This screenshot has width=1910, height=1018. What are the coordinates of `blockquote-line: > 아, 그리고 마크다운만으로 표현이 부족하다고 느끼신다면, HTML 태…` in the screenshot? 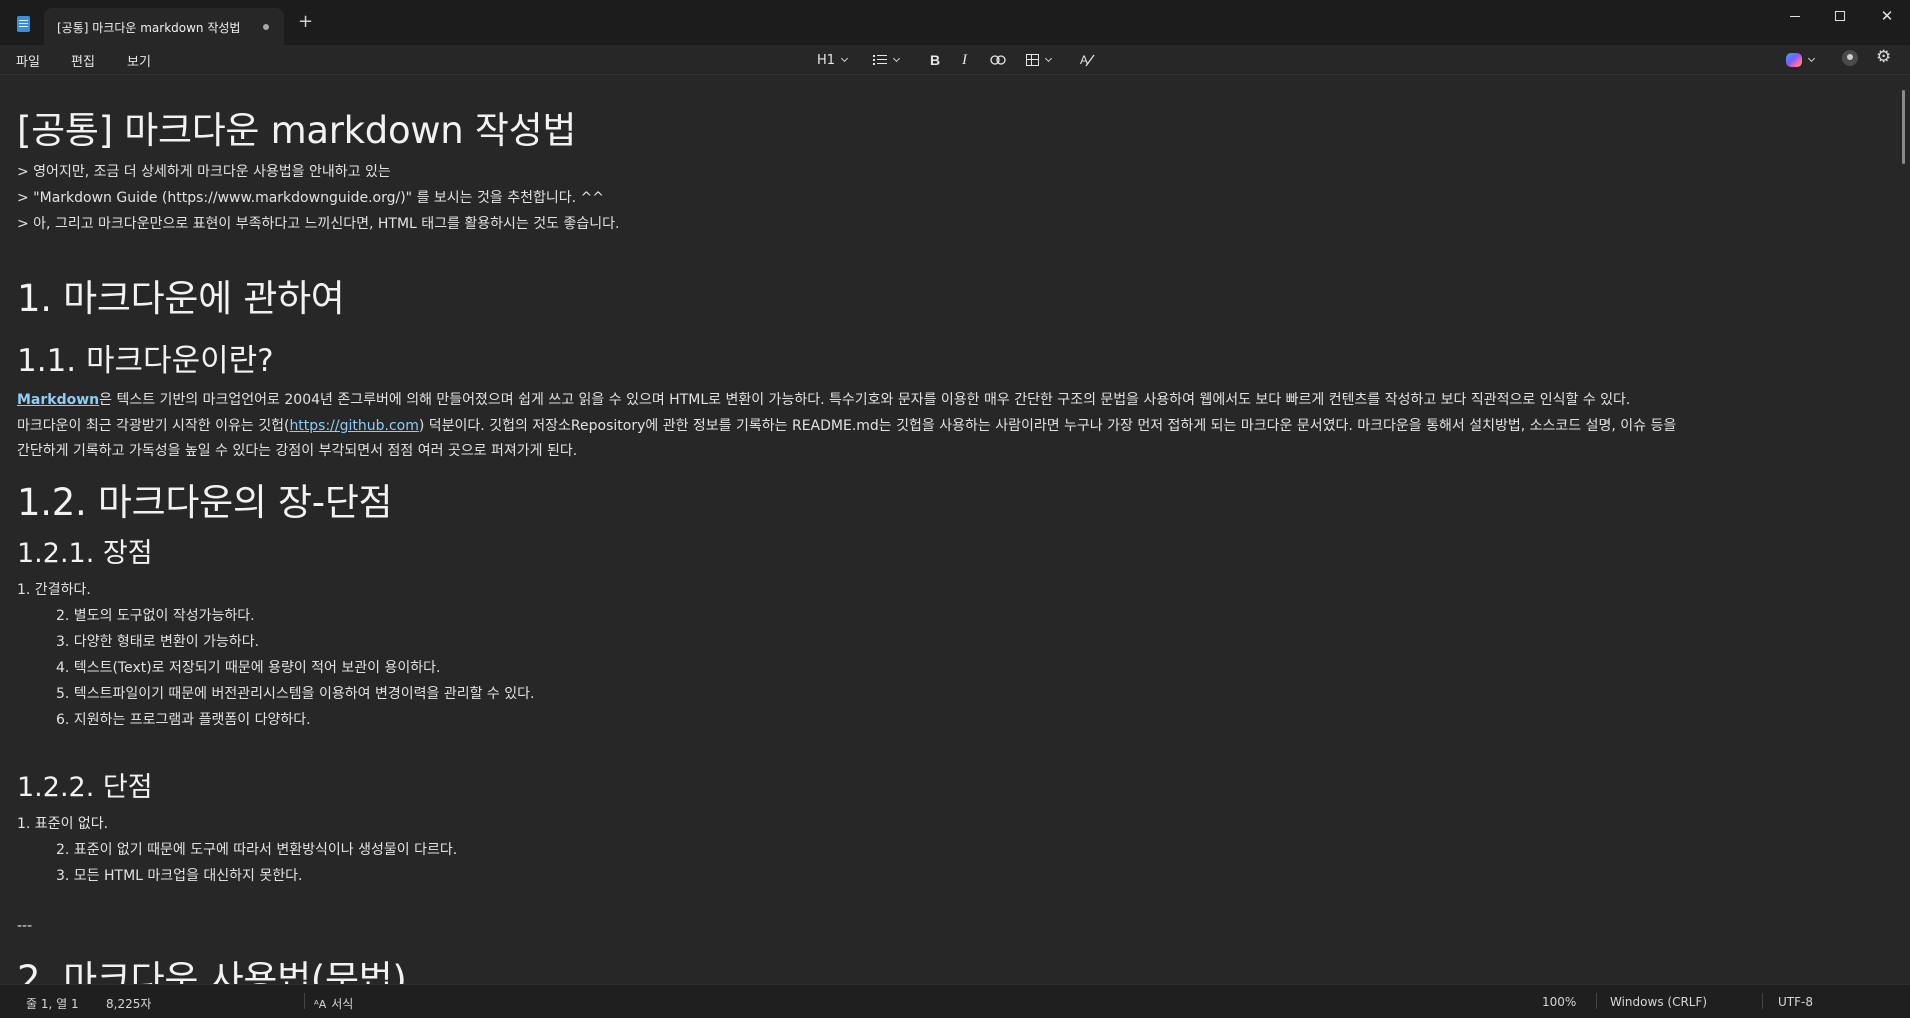 It's located at (318, 224).